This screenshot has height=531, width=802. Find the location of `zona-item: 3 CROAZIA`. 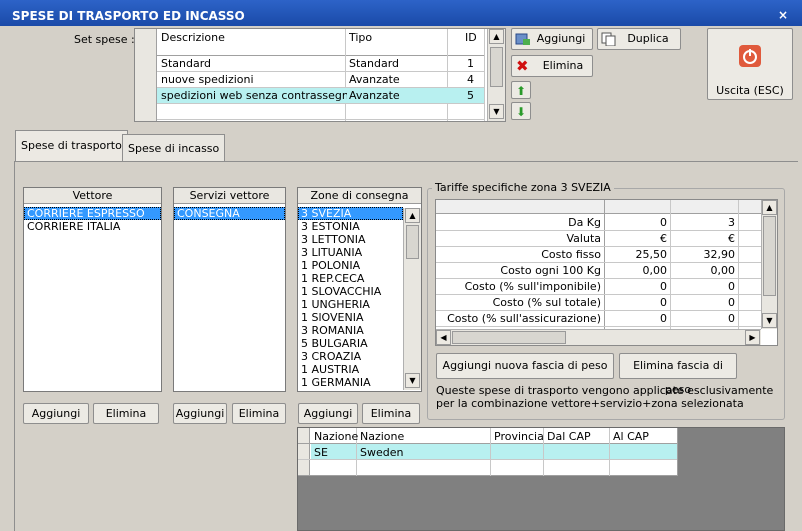

zona-item: 3 CROAZIA is located at coordinates (350, 356).